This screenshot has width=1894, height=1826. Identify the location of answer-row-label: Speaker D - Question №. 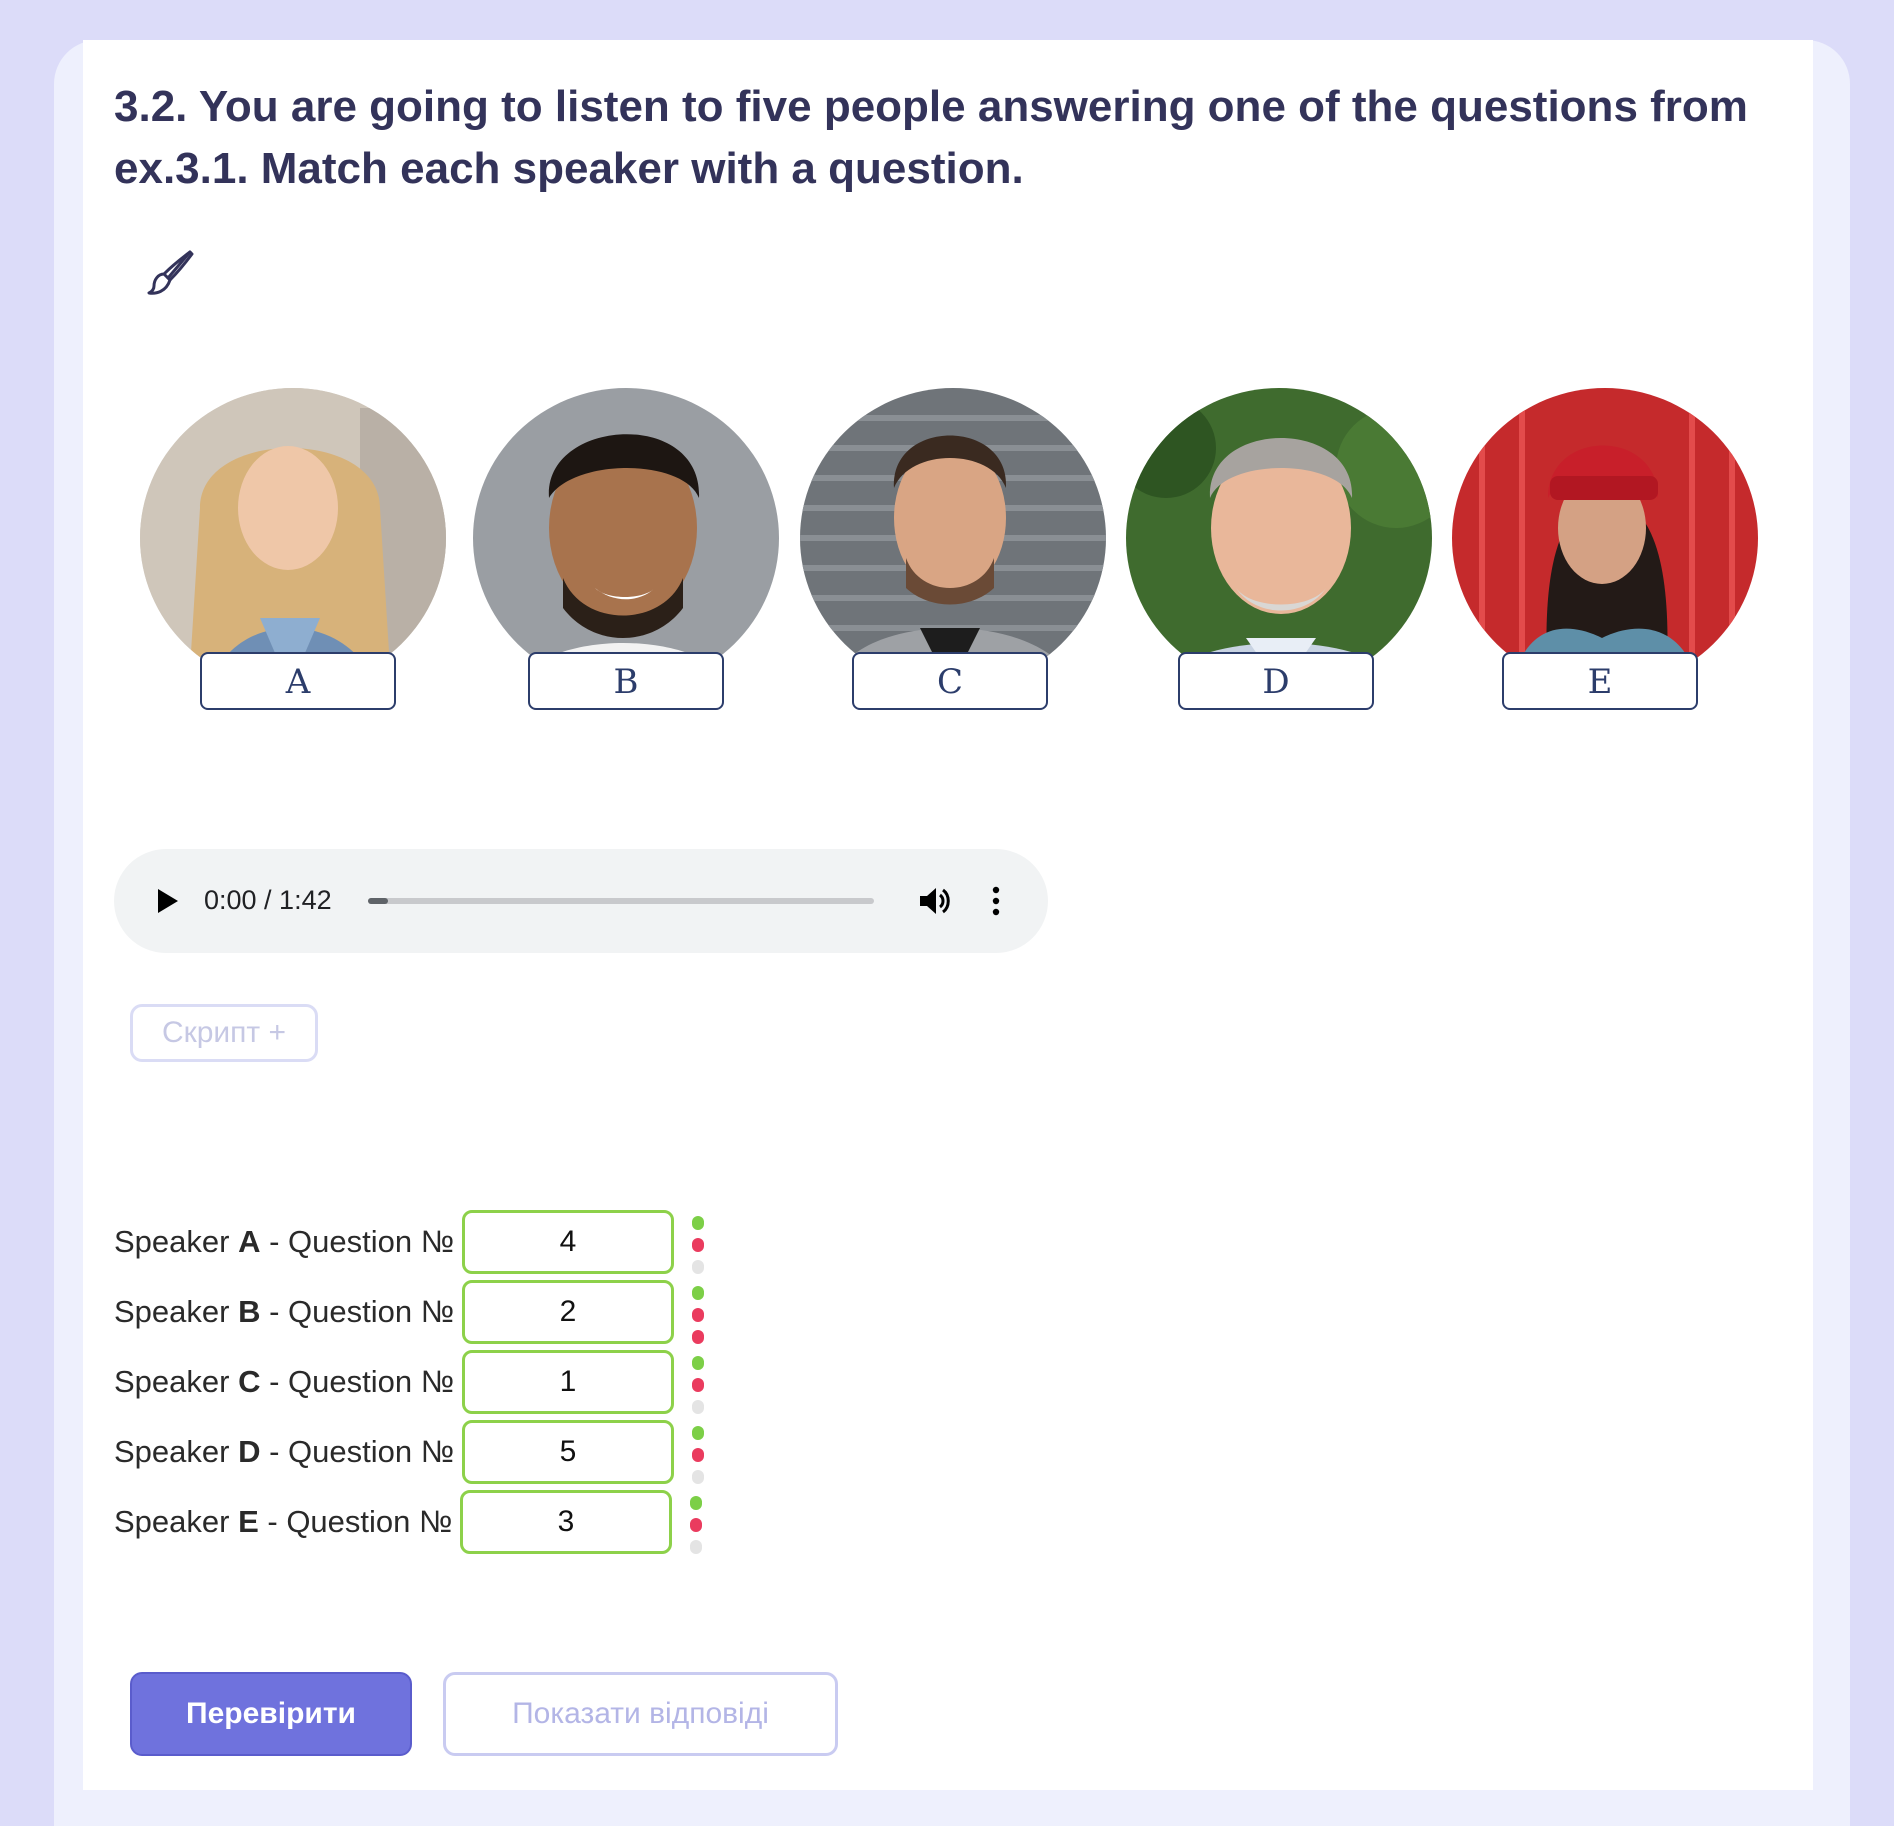
(284, 1451).